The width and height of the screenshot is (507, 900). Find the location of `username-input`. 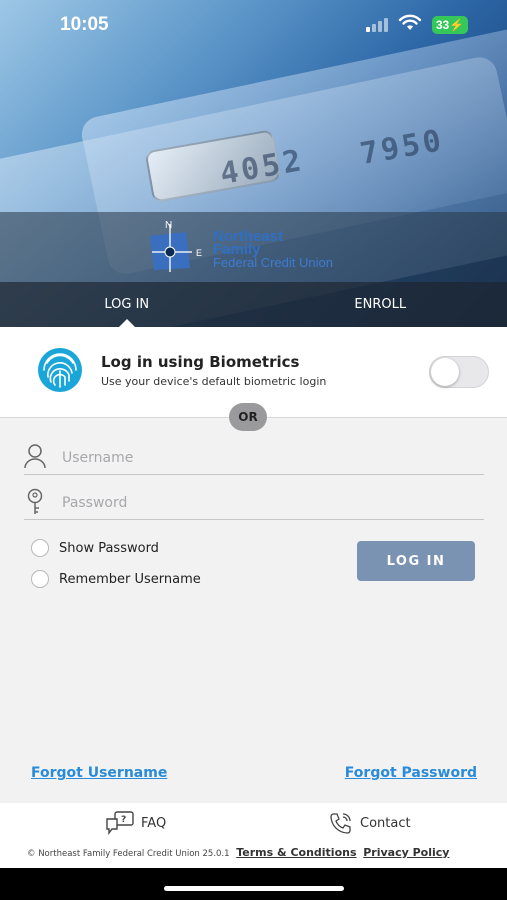

username-input is located at coordinates (267, 458).